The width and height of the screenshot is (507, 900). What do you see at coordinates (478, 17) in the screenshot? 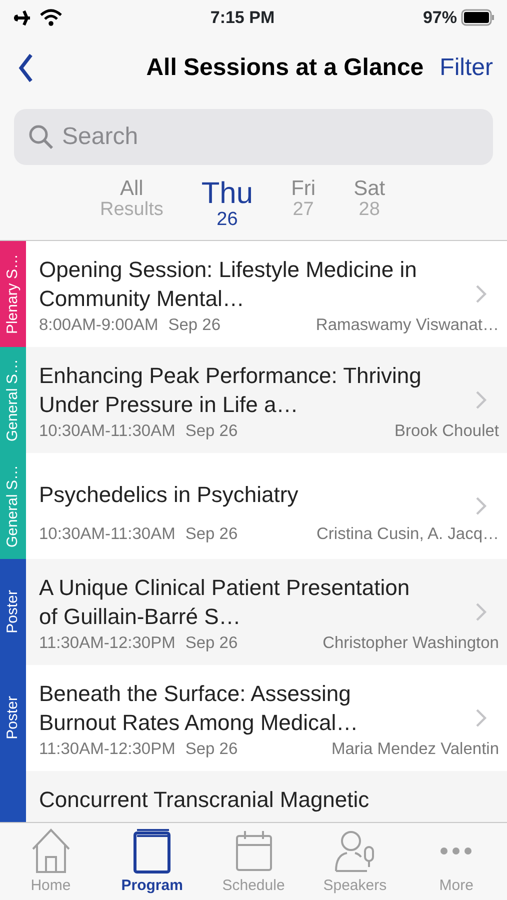
I see `battery-icon` at bounding box center [478, 17].